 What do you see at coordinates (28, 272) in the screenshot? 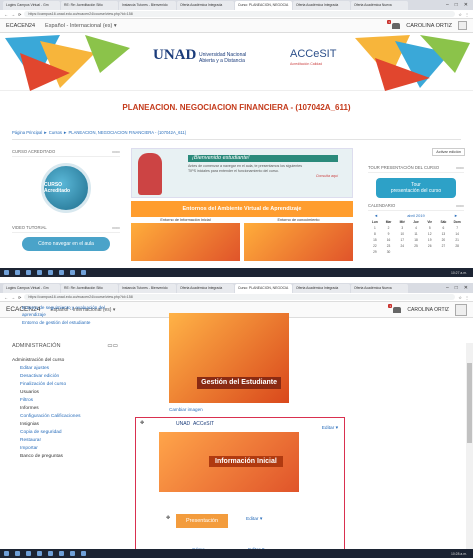
I see `taskview-icon` at bounding box center [28, 272].